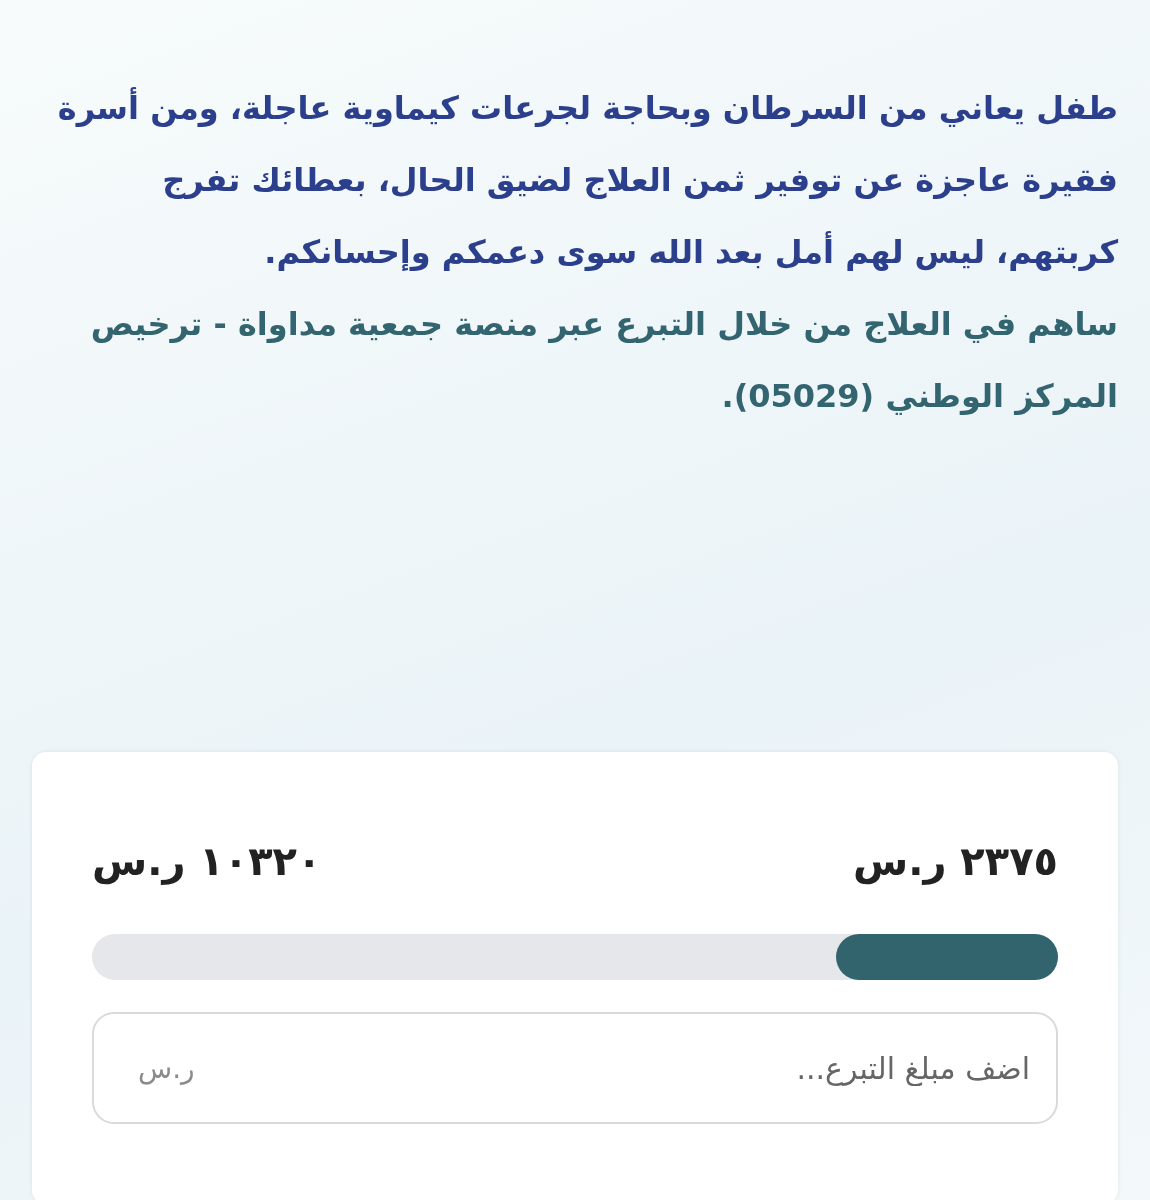  What do you see at coordinates (166, 1068) in the screenshot?
I see `currency-label: ر.س` at bounding box center [166, 1068].